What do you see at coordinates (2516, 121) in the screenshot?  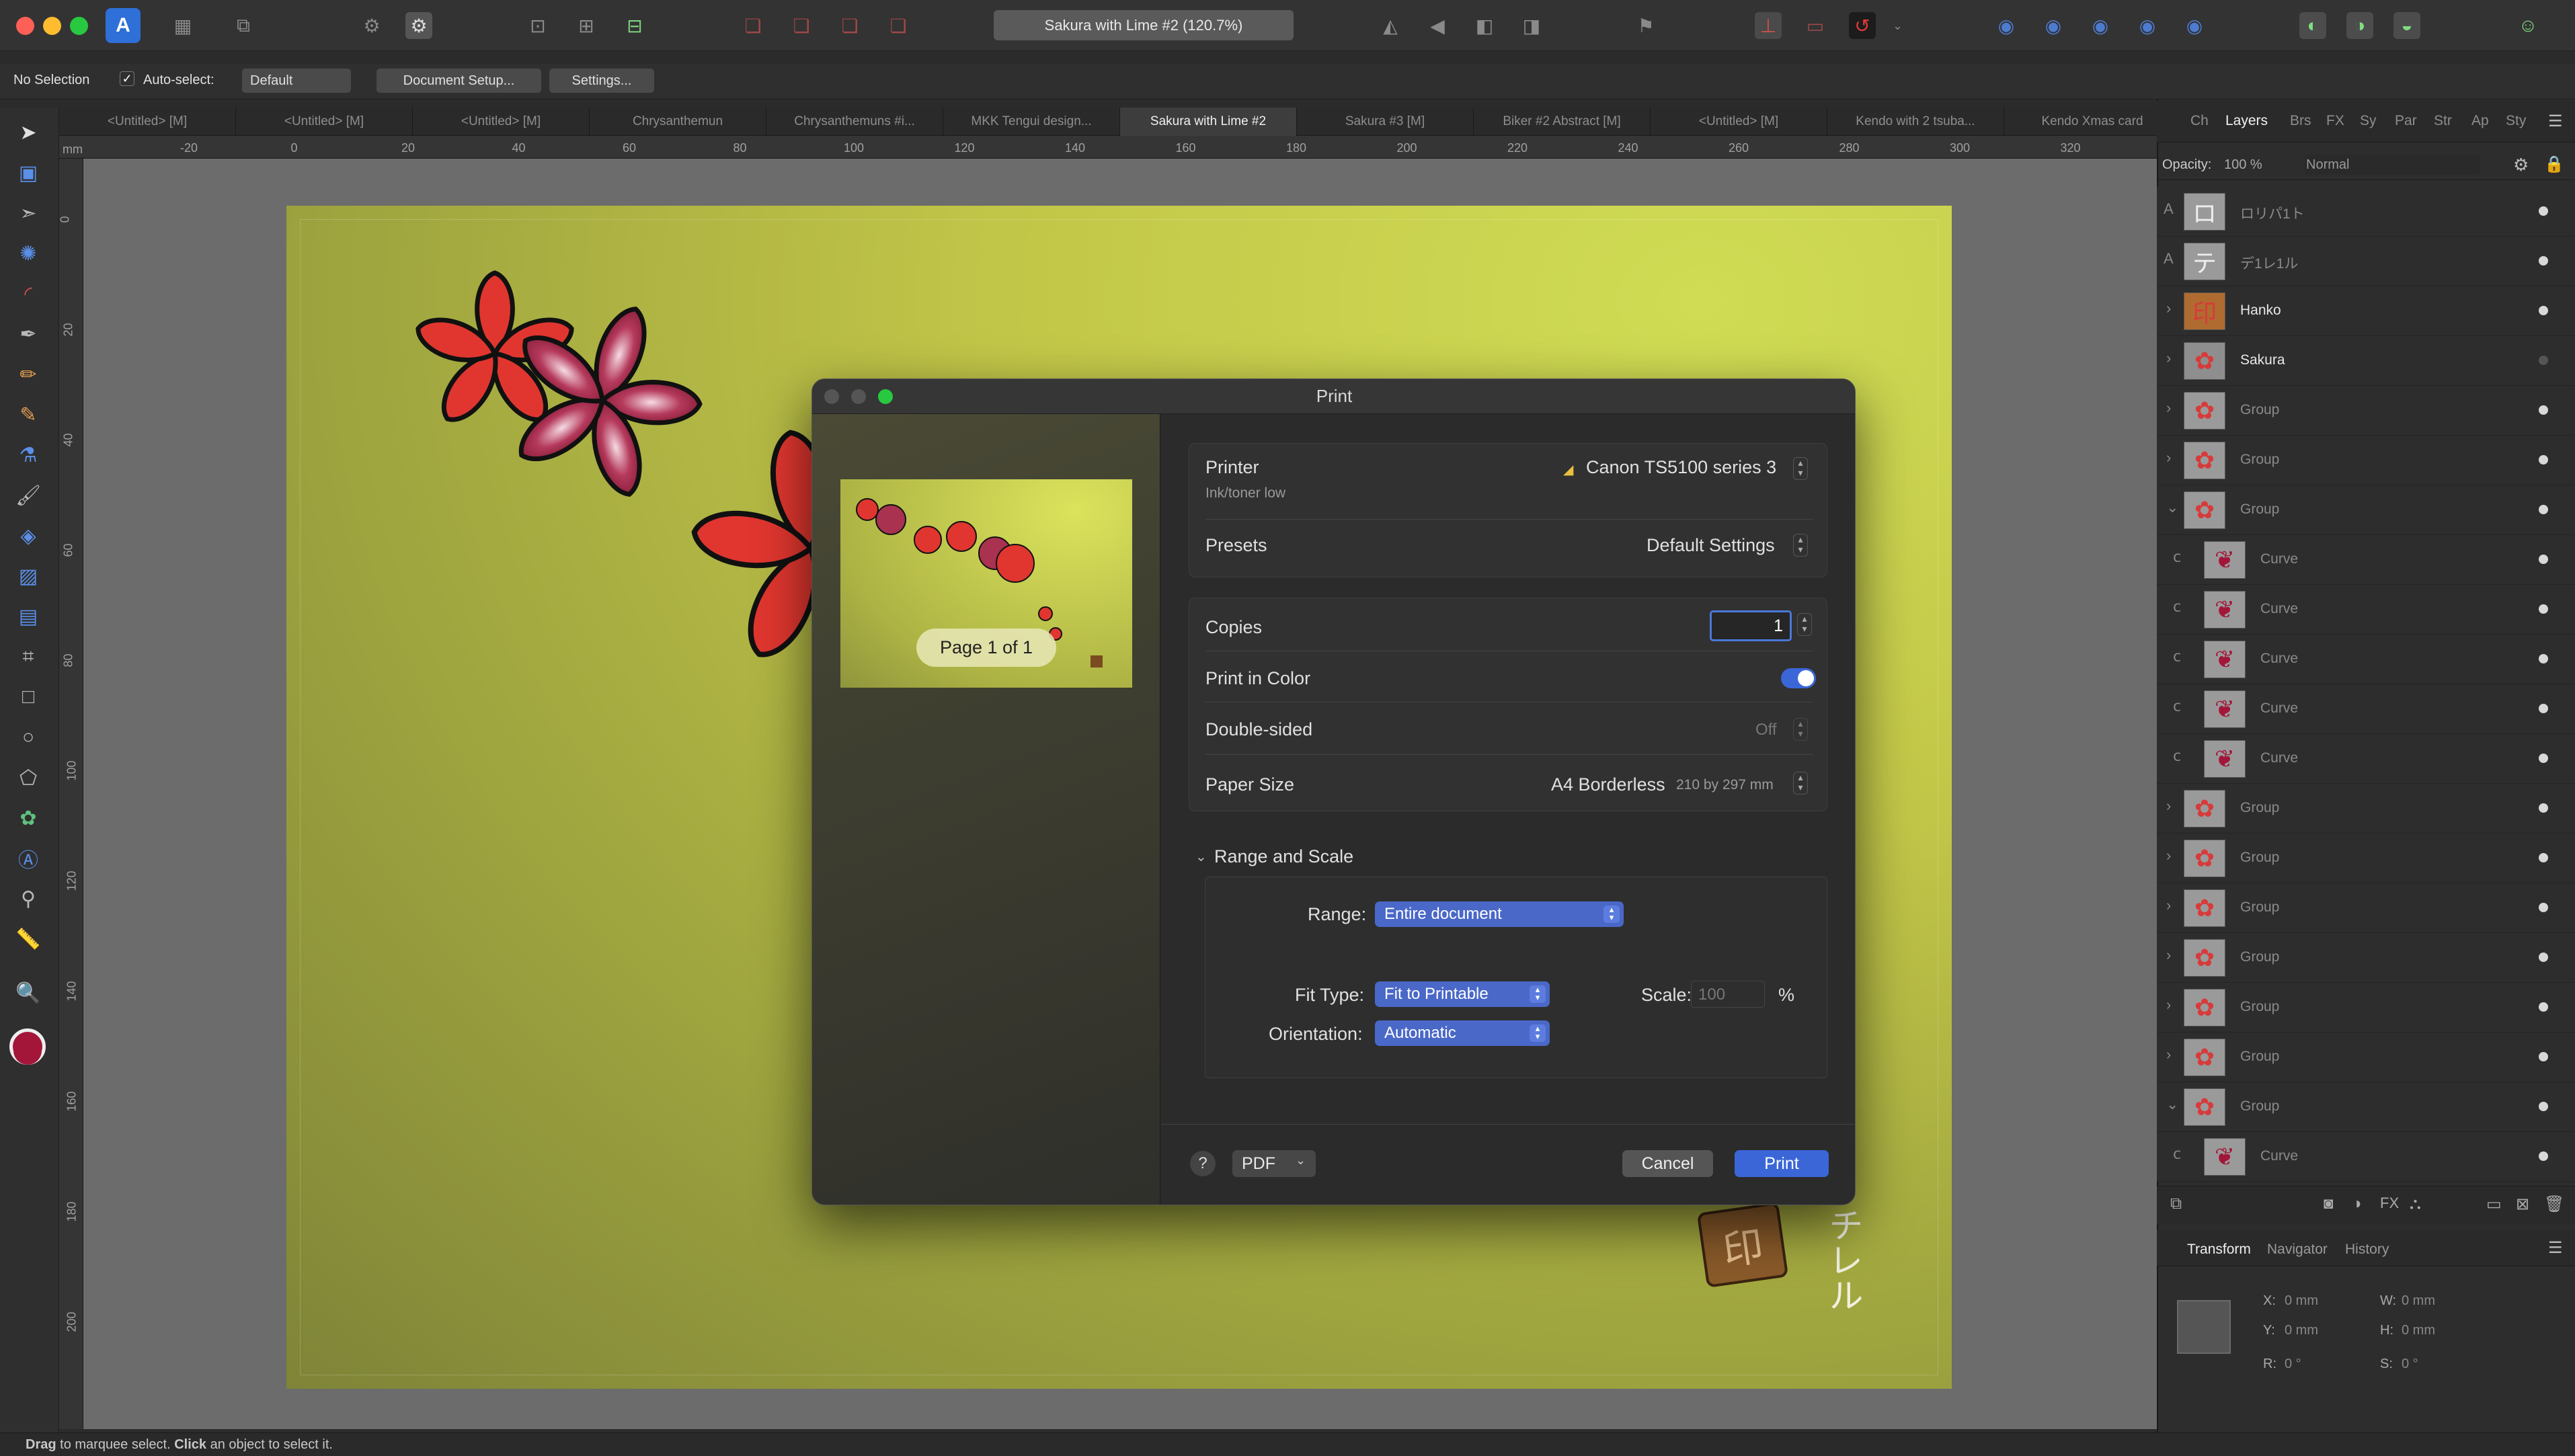 I see `panel-tab: Sty` at bounding box center [2516, 121].